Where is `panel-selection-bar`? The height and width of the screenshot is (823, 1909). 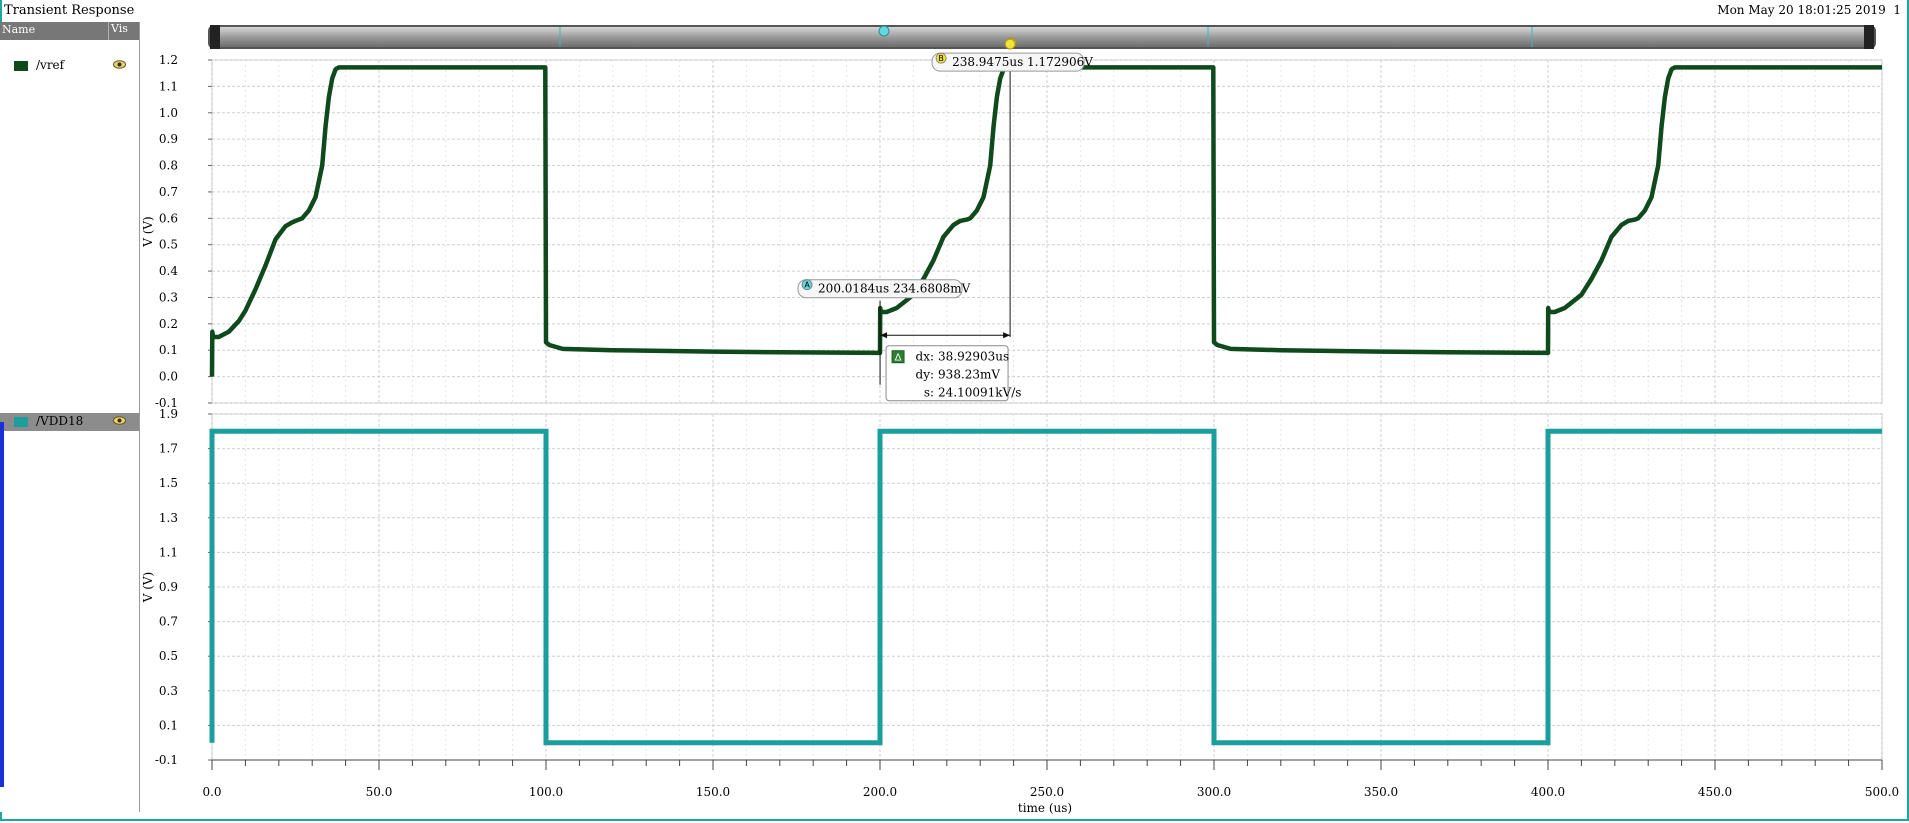 panel-selection-bar is located at coordinates (2, 604).